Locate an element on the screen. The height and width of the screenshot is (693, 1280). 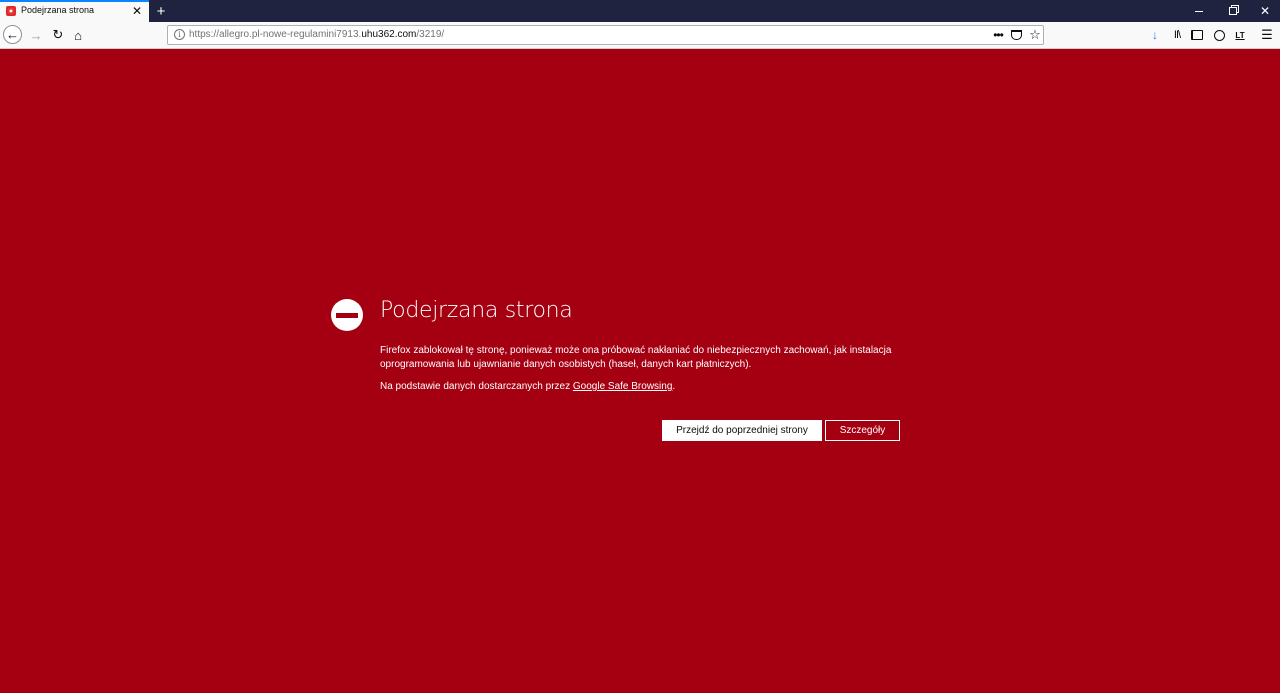
blocked-site-icon is located at coordinates (11, 11).